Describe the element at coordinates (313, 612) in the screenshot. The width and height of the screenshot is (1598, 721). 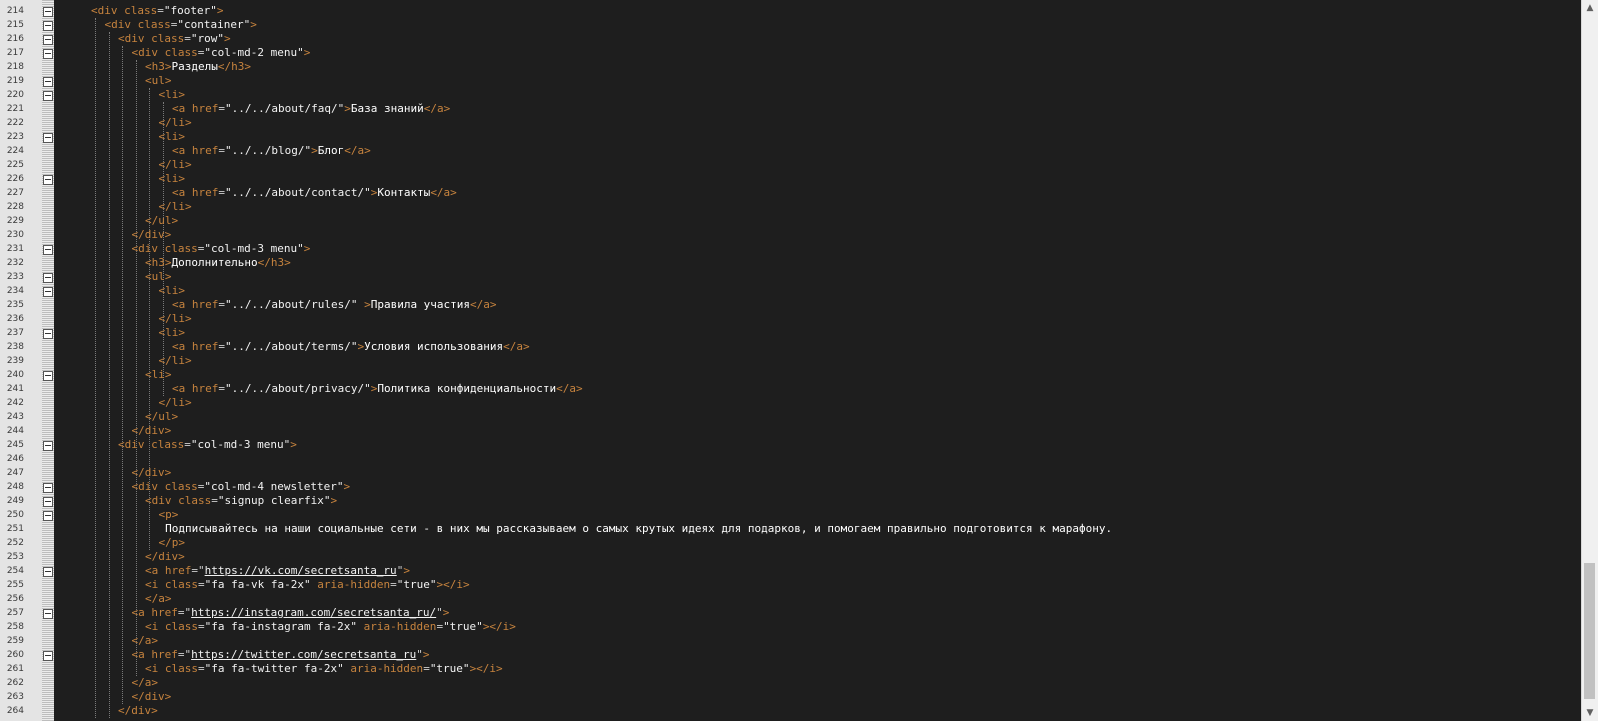
I see `code-link: https://instagram.com/secretsanta_ru/` at that location.